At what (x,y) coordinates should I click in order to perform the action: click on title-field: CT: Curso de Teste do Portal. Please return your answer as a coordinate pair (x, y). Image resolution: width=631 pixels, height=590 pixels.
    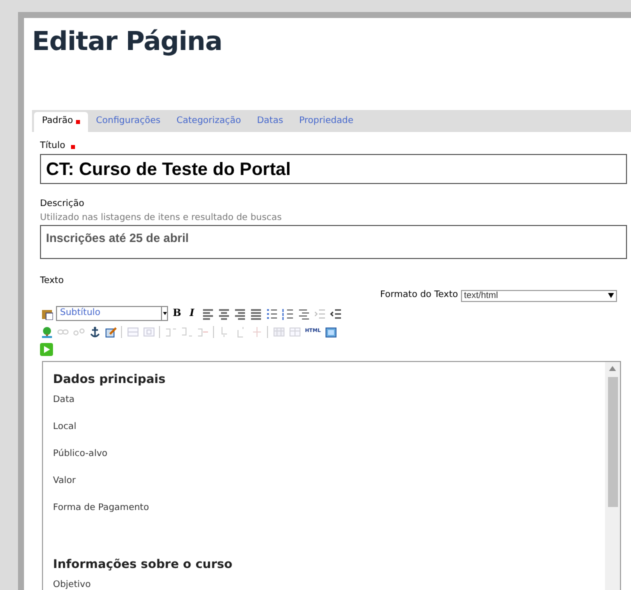
    Looking at the image, I should click on (333, 169).